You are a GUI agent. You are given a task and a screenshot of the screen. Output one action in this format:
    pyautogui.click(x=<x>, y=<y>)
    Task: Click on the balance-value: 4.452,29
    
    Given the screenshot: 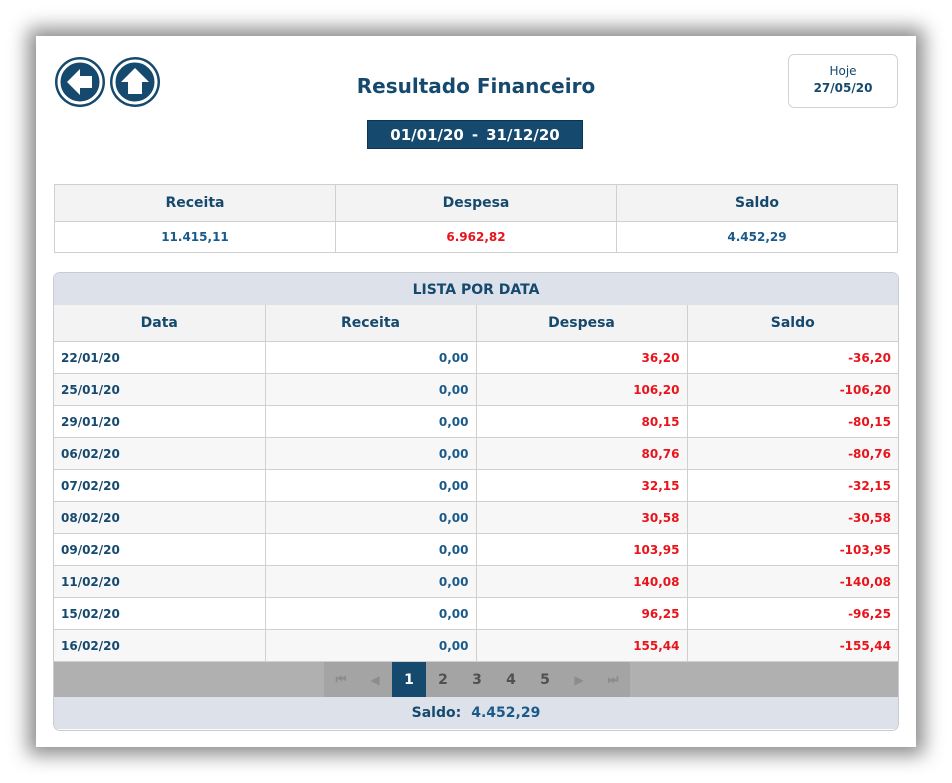 What is the action you would take?
    pyautogui.click(x=506, y=713)
    